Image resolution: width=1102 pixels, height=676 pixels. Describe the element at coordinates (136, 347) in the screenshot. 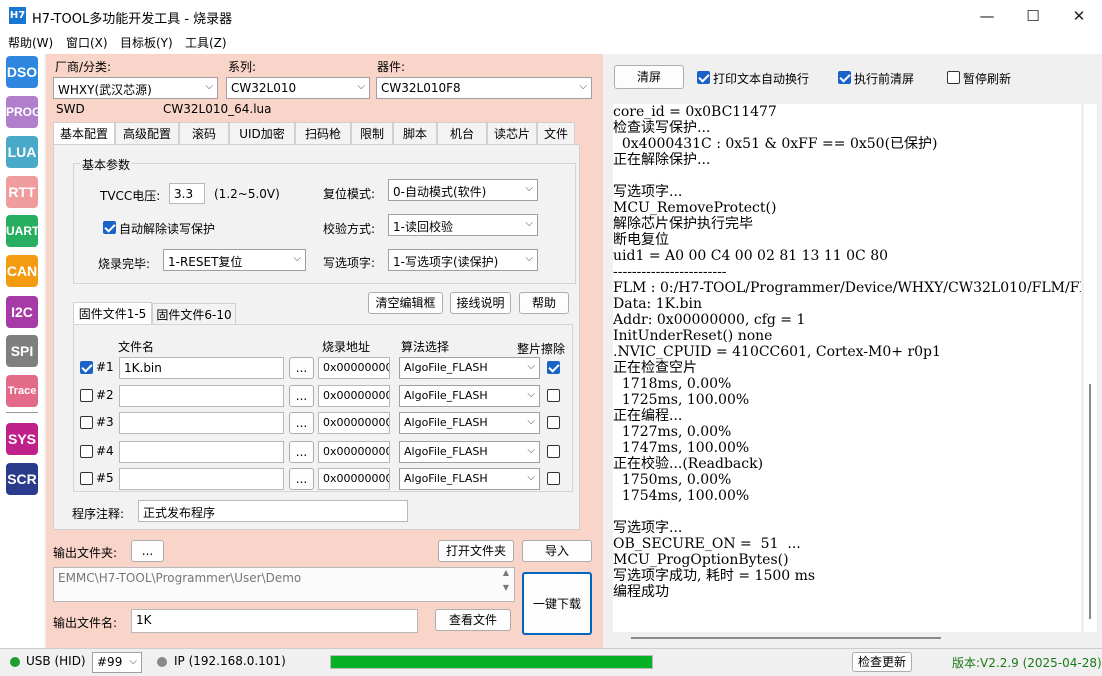

I see `file-name-header: 文件名` at that location.